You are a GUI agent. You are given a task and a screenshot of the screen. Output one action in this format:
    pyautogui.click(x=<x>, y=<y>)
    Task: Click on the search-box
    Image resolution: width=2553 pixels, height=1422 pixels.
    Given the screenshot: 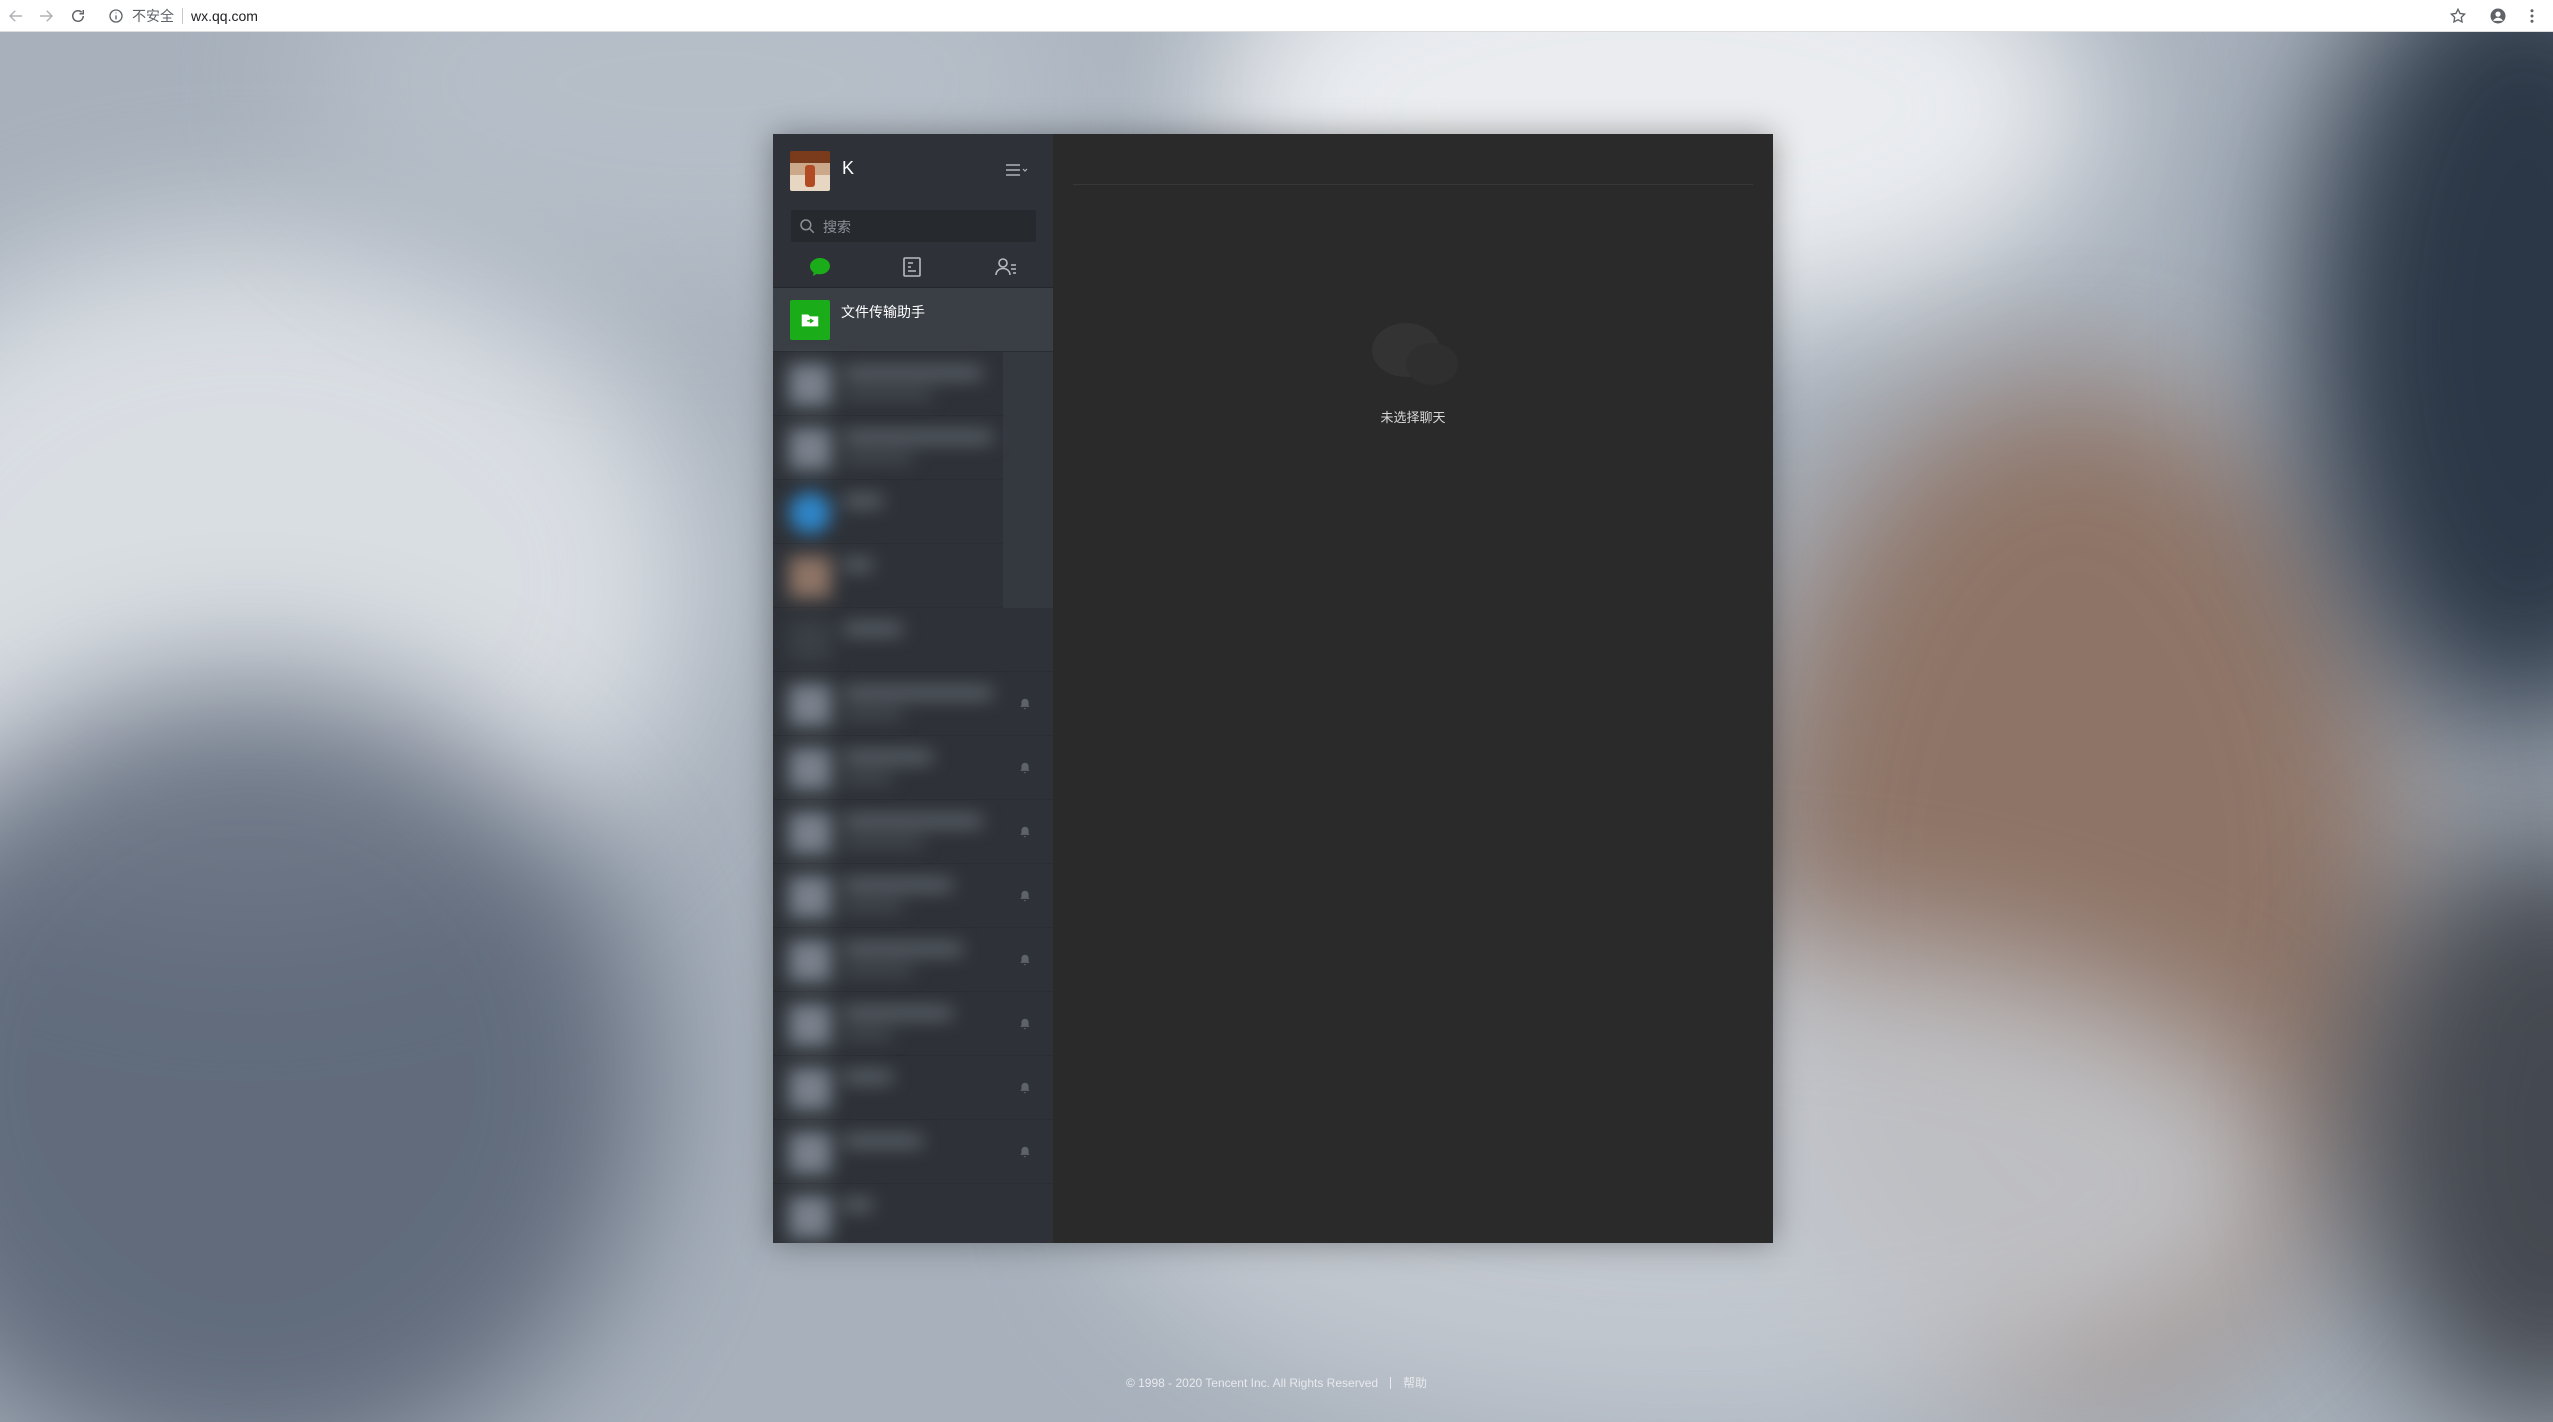 What is the action you would take?
    pyautogui.click(x=913, y=227)
    